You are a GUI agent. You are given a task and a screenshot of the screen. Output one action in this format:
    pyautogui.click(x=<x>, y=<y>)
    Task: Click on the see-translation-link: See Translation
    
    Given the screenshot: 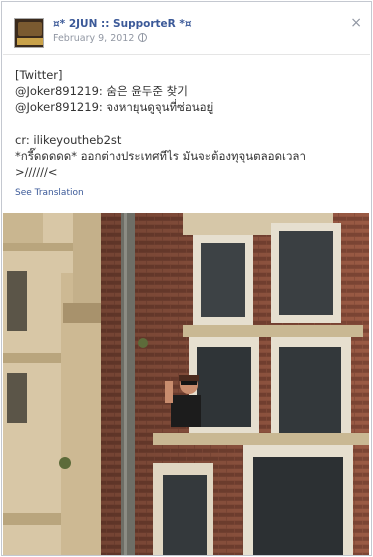 What is the action you would take?
    pyautogui.click(x=49, y=193)
    